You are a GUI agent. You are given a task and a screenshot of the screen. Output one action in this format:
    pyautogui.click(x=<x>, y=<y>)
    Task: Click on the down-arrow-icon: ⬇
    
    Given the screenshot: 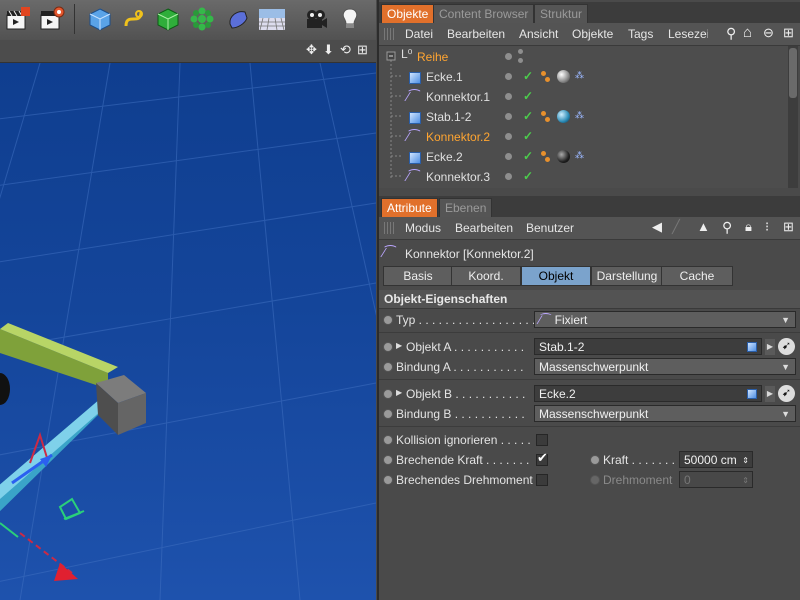 What is the action you would take?
    pyautogui.click(x=328, y=50)
    